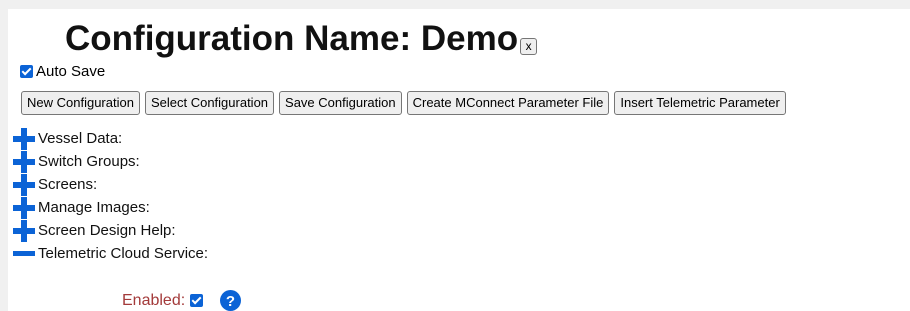 Image resolution: width=910 pixels, height=311 pixels. Describe the element at coordinates (292, 38) in the screenshot. I see `page-title: Configuration Name: Demo` at that location.